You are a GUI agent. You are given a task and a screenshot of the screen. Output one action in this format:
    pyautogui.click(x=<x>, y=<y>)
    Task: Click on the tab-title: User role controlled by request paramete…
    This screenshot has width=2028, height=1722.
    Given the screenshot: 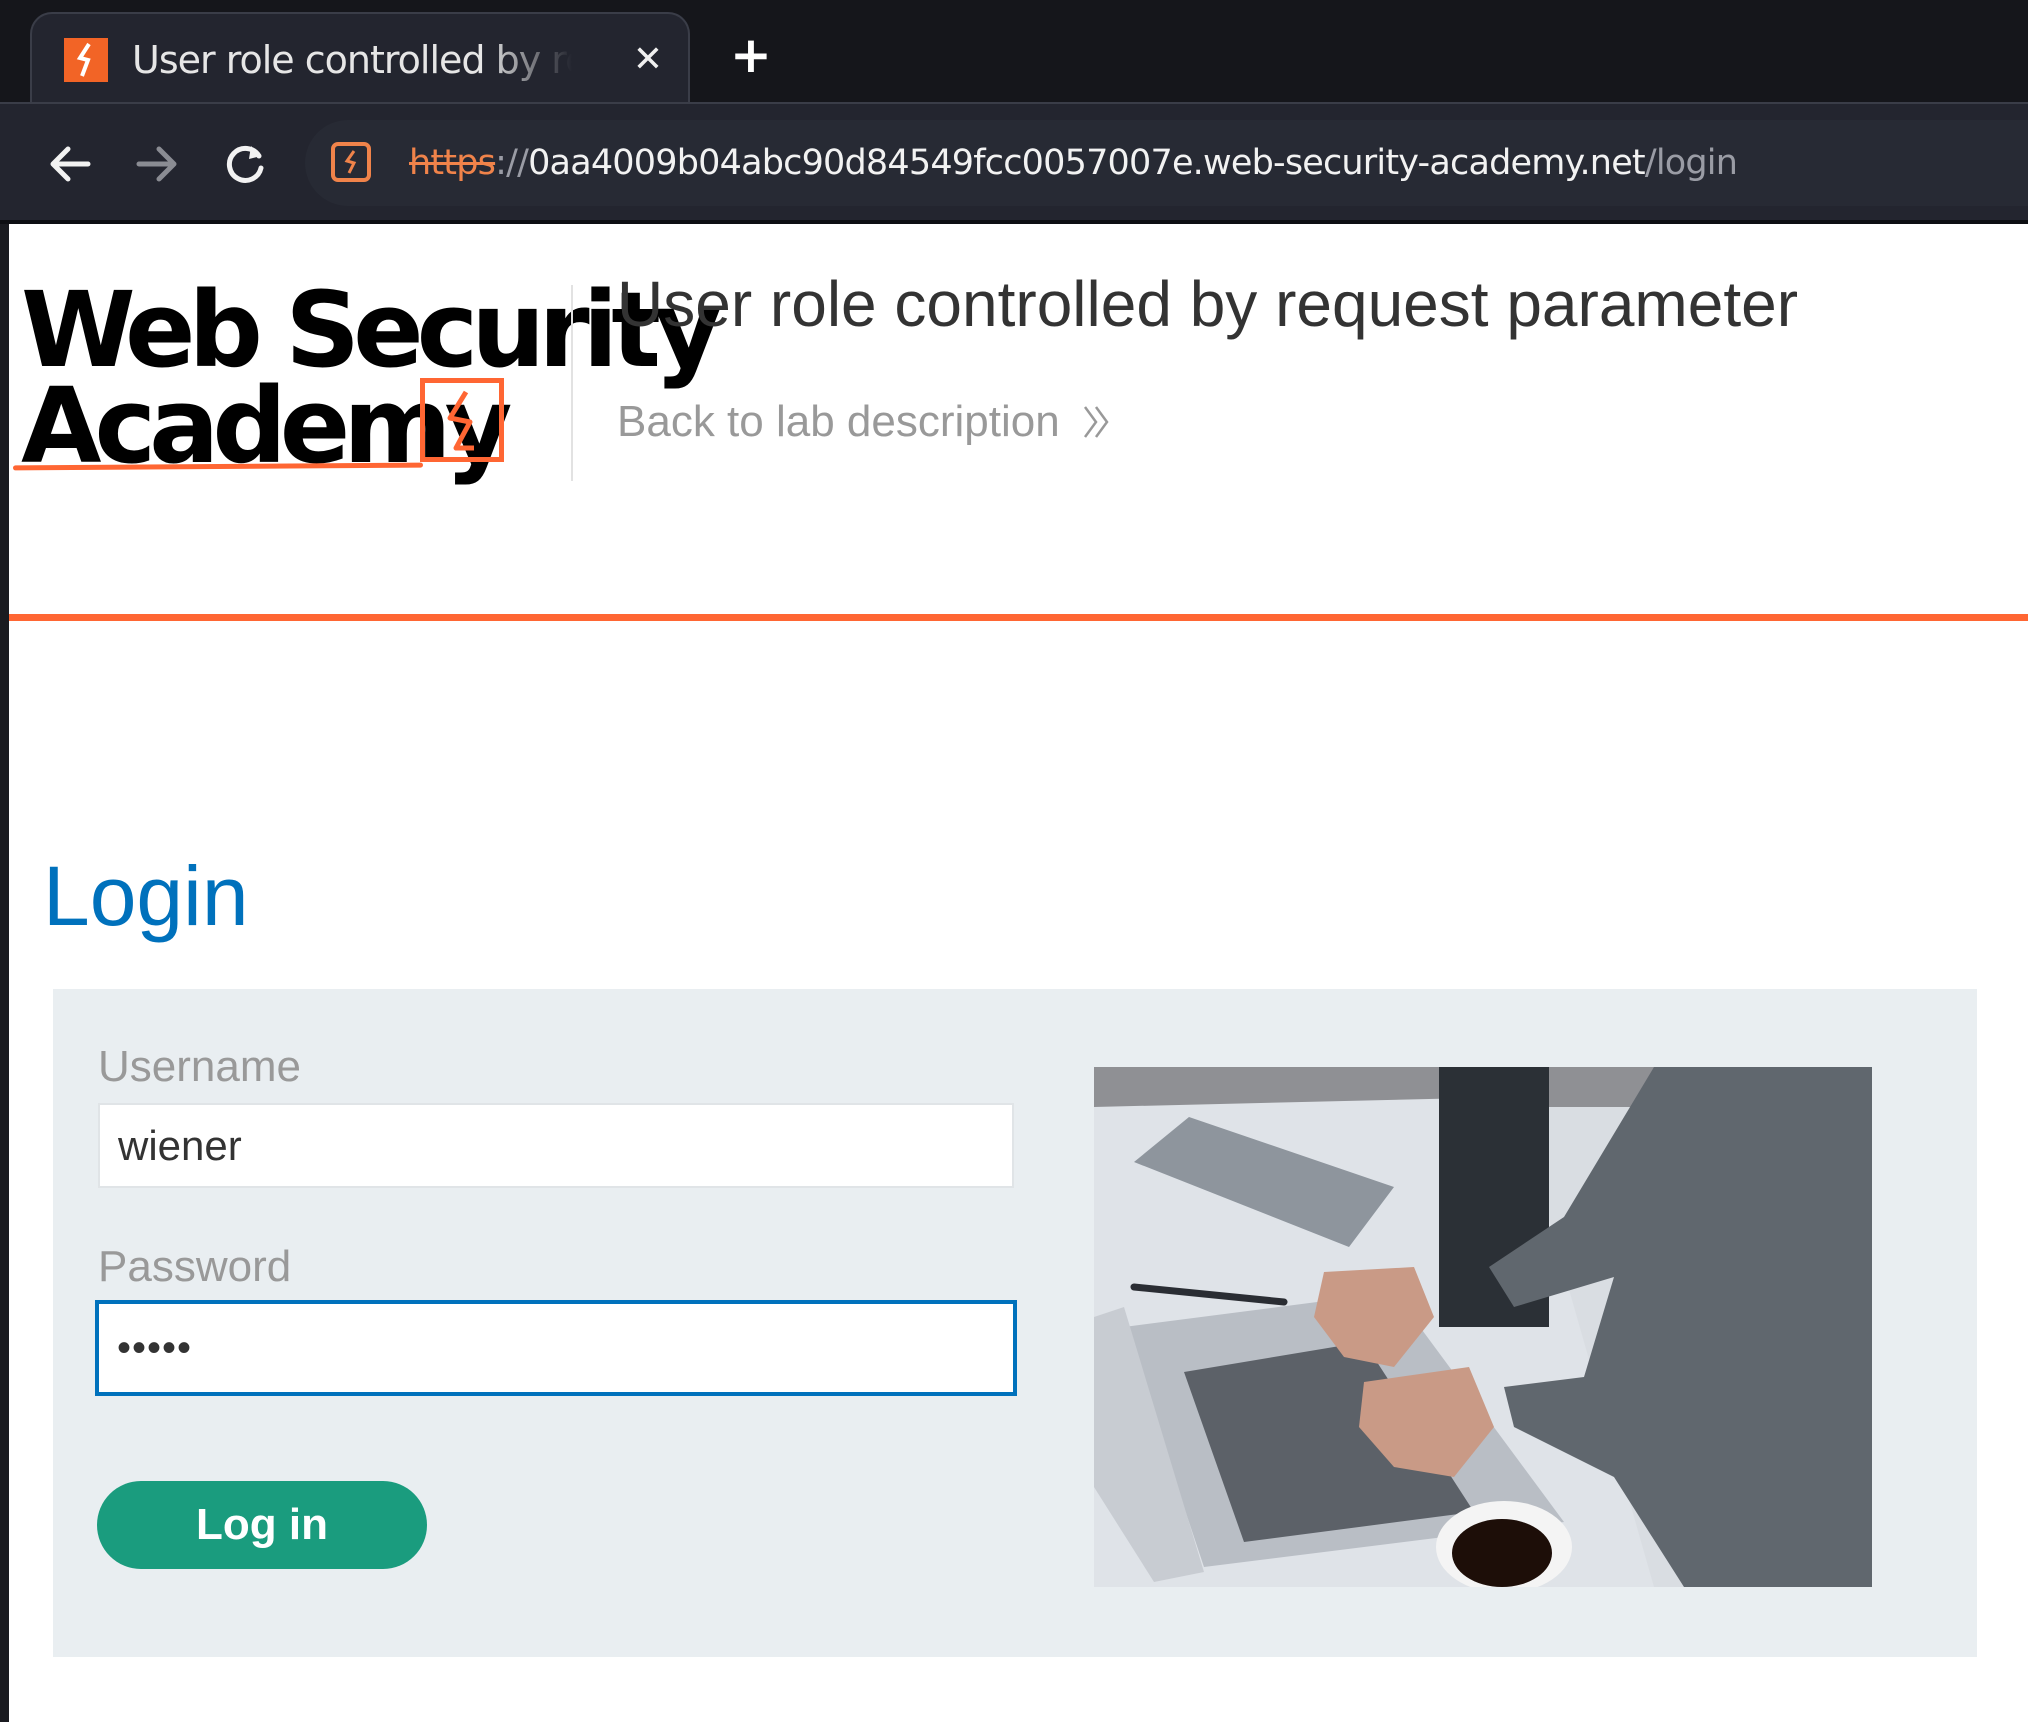 What is the action you would take?
    pyautogui.click(x=352, y=60)
    